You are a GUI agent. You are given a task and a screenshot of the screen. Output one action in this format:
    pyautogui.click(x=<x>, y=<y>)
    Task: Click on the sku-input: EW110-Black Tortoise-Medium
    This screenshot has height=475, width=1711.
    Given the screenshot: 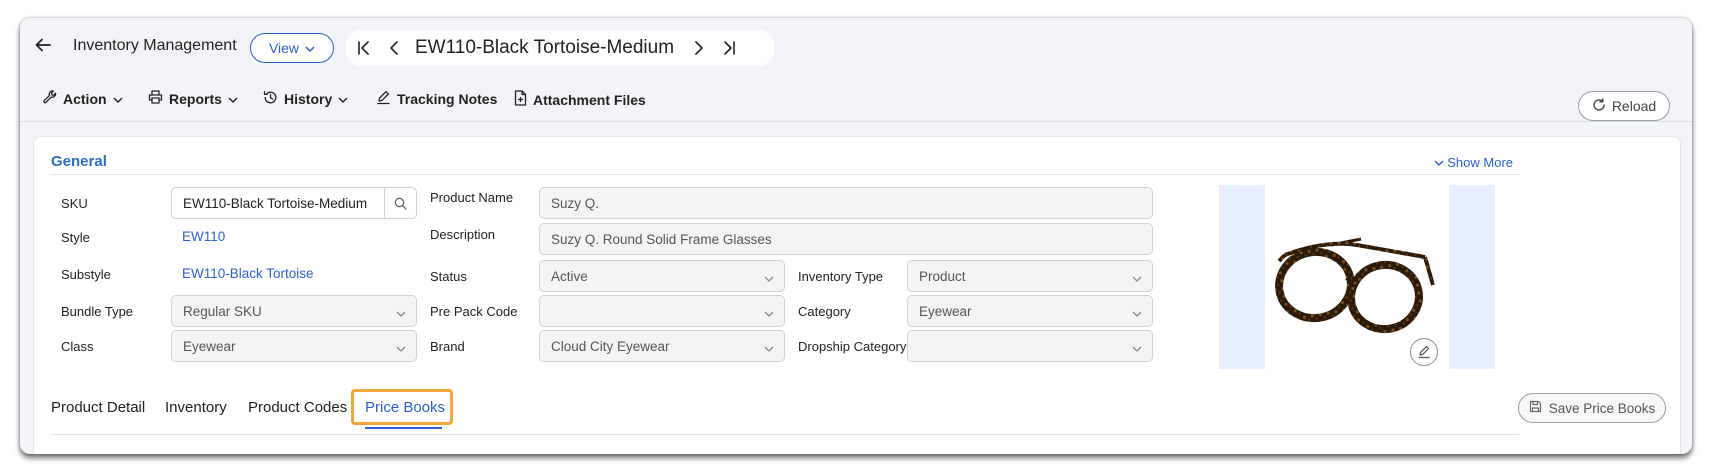 What is the action you would take?
    pyautogui.click(x=294, y=203)
    